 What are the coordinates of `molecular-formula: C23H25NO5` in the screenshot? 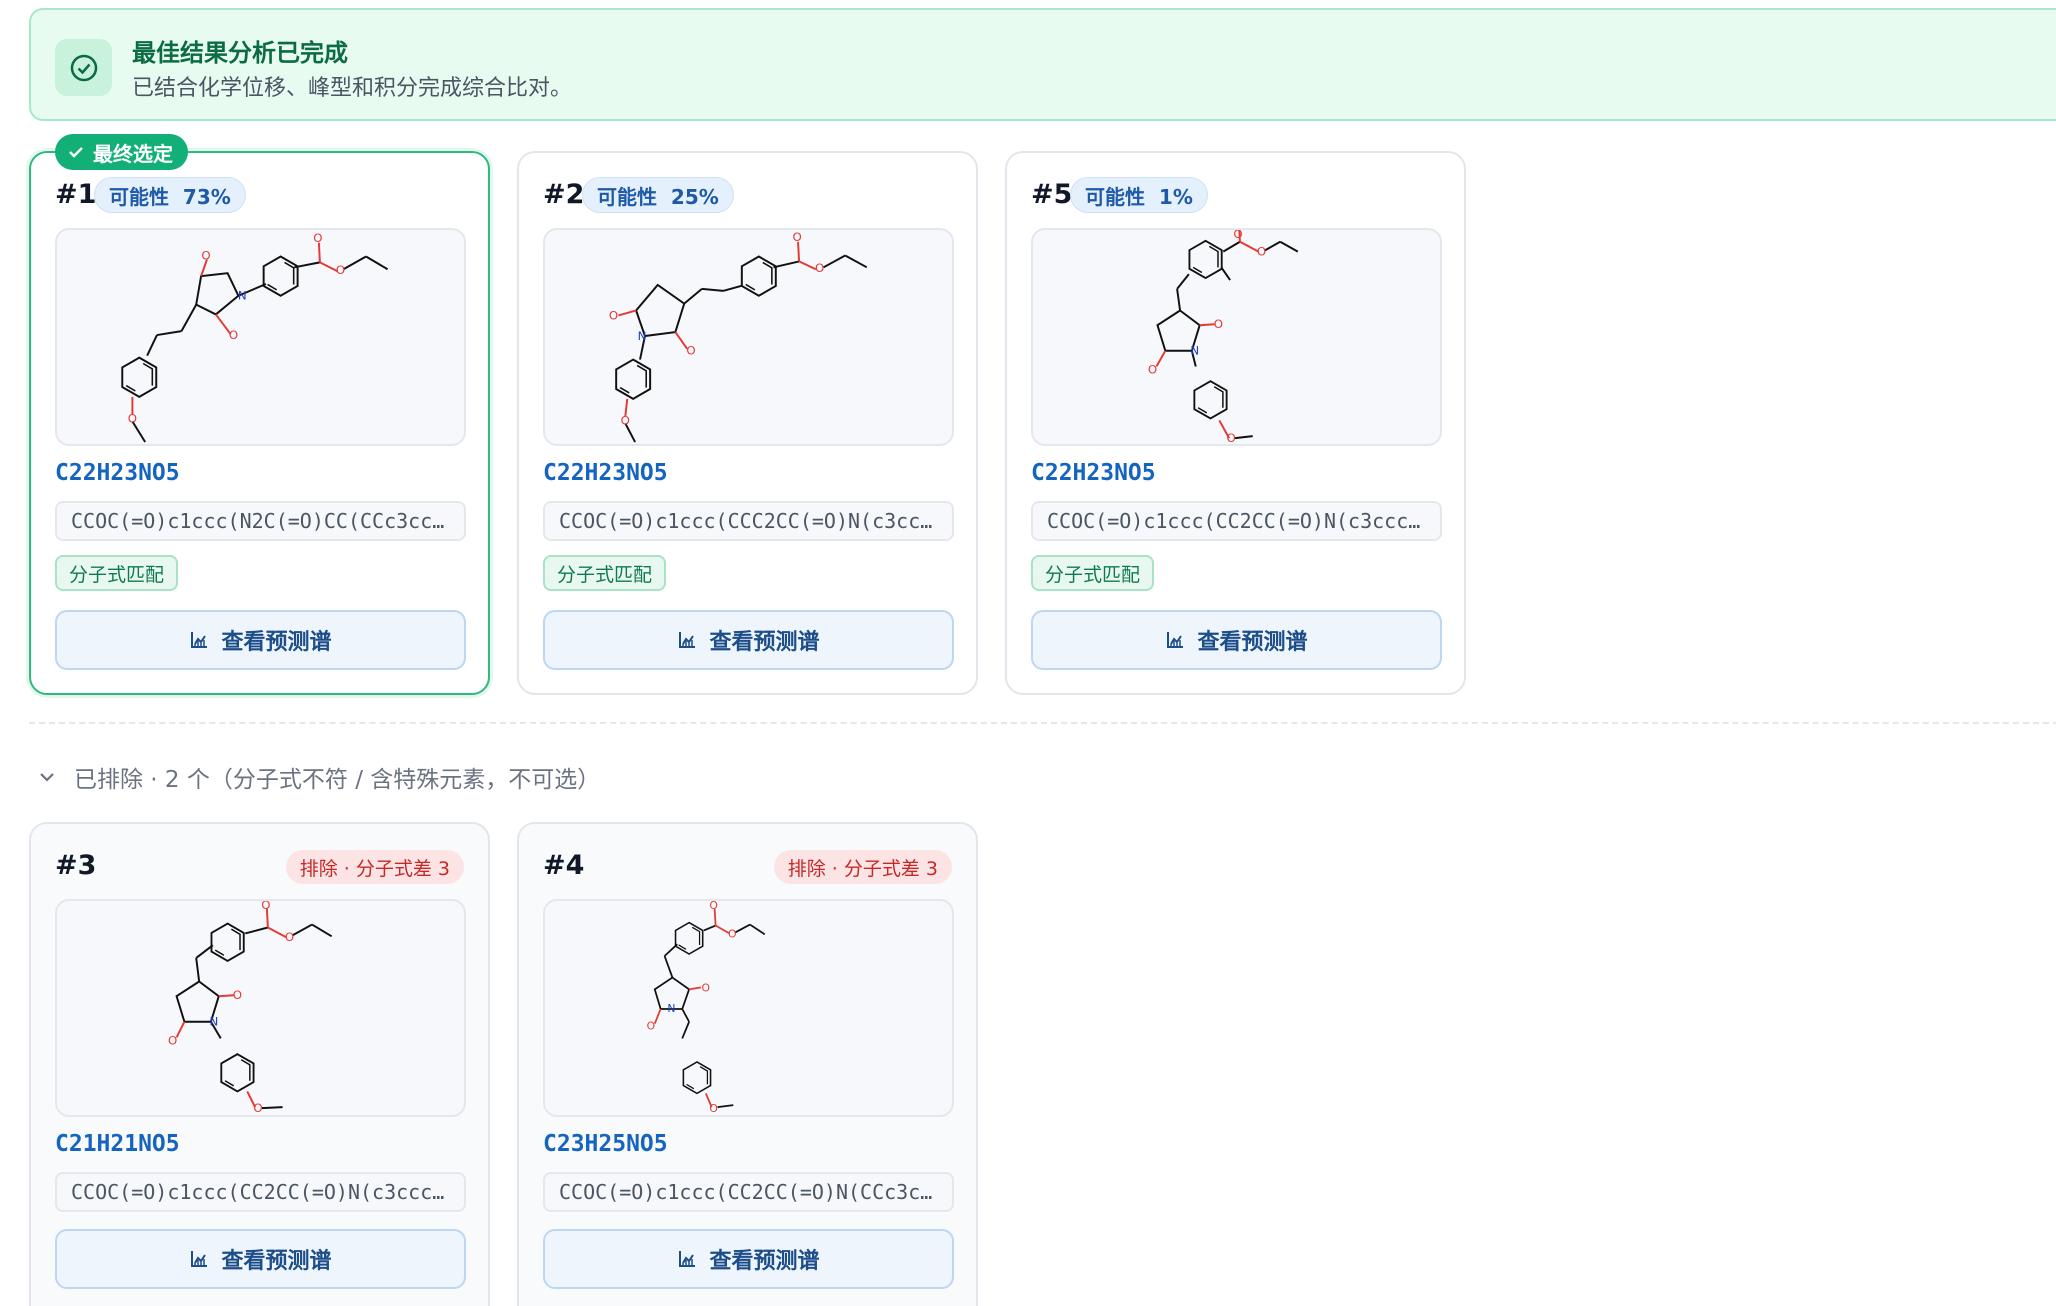 It's located at (605, 1144).